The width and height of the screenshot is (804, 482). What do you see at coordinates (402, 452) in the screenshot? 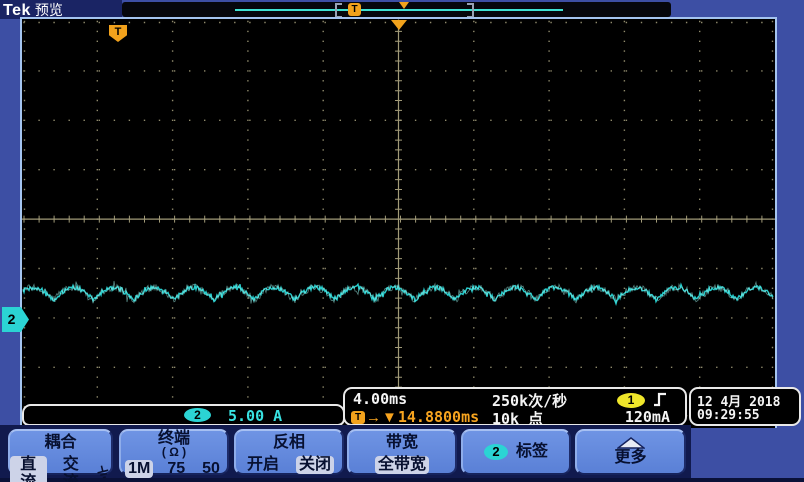
I see `menu-button-bandwidth: 带宽 全带宽` at bounding box center [402, 452].